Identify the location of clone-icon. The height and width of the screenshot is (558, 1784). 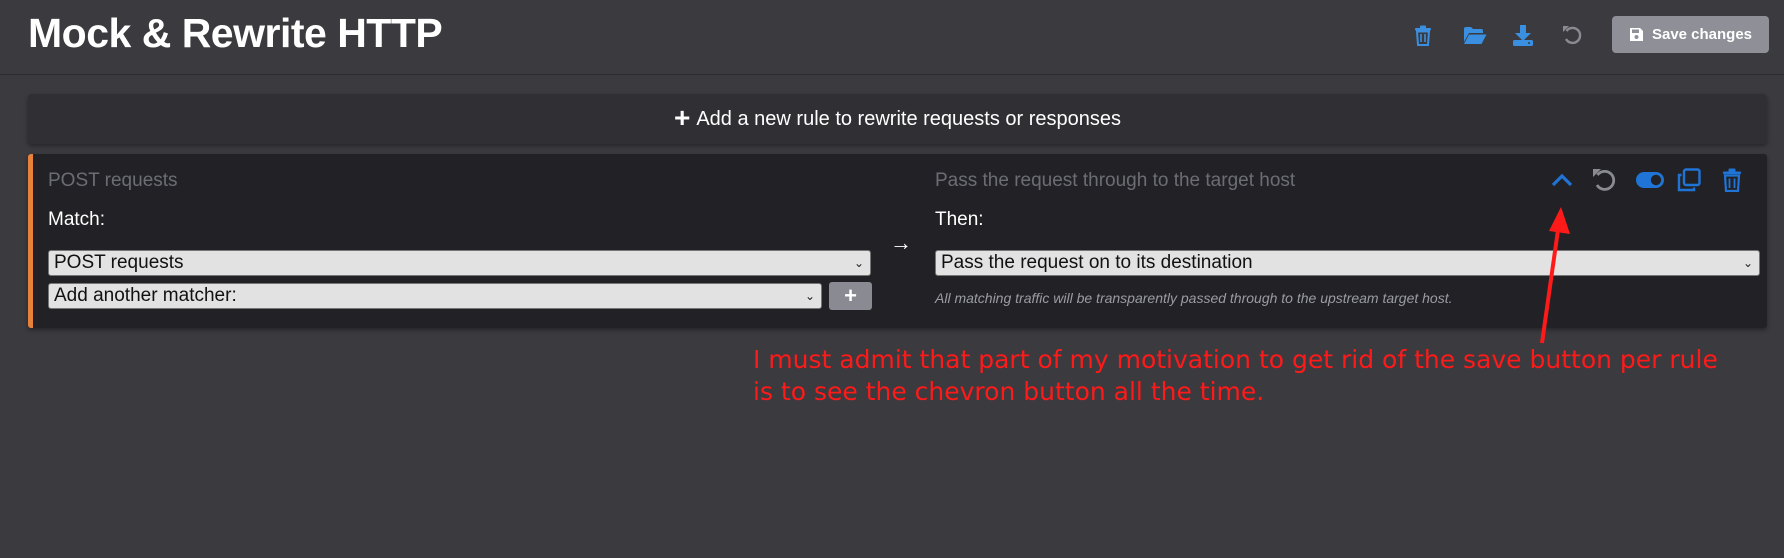
(1689, 180).